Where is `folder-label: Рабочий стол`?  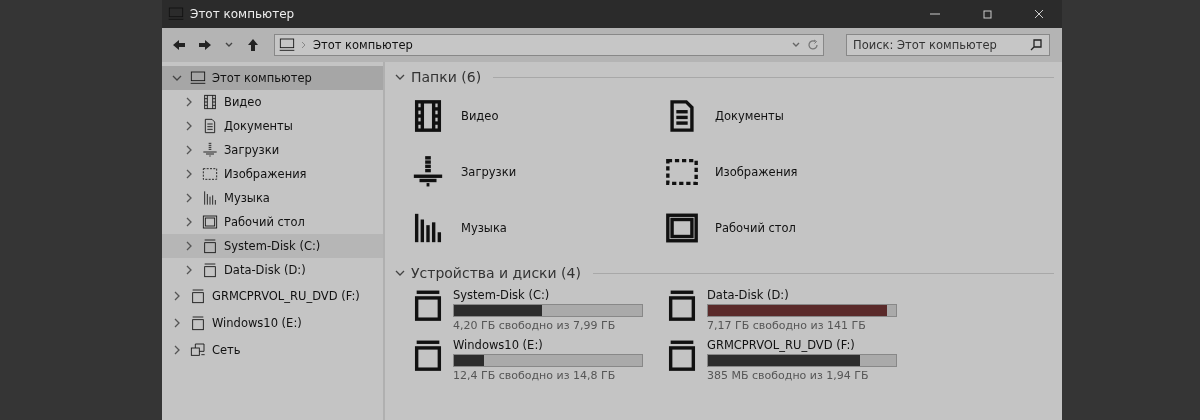
folder-label: Рабочий стол is located at coordinates (755, 228).